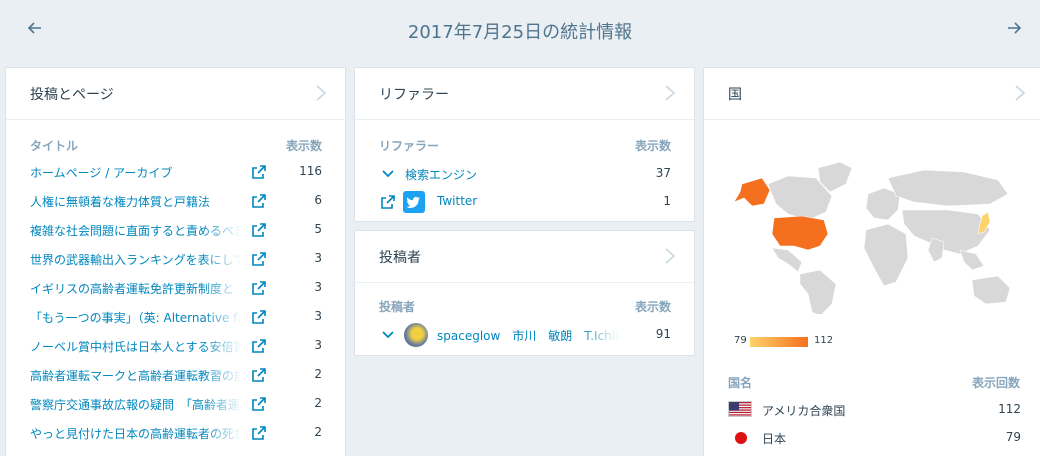 Image resolution: width=1040 pixels, height=456 pixels. Describe the element at coordinates (872, 94) in the screenshot. I see `countries-card-header: 国` at that location.